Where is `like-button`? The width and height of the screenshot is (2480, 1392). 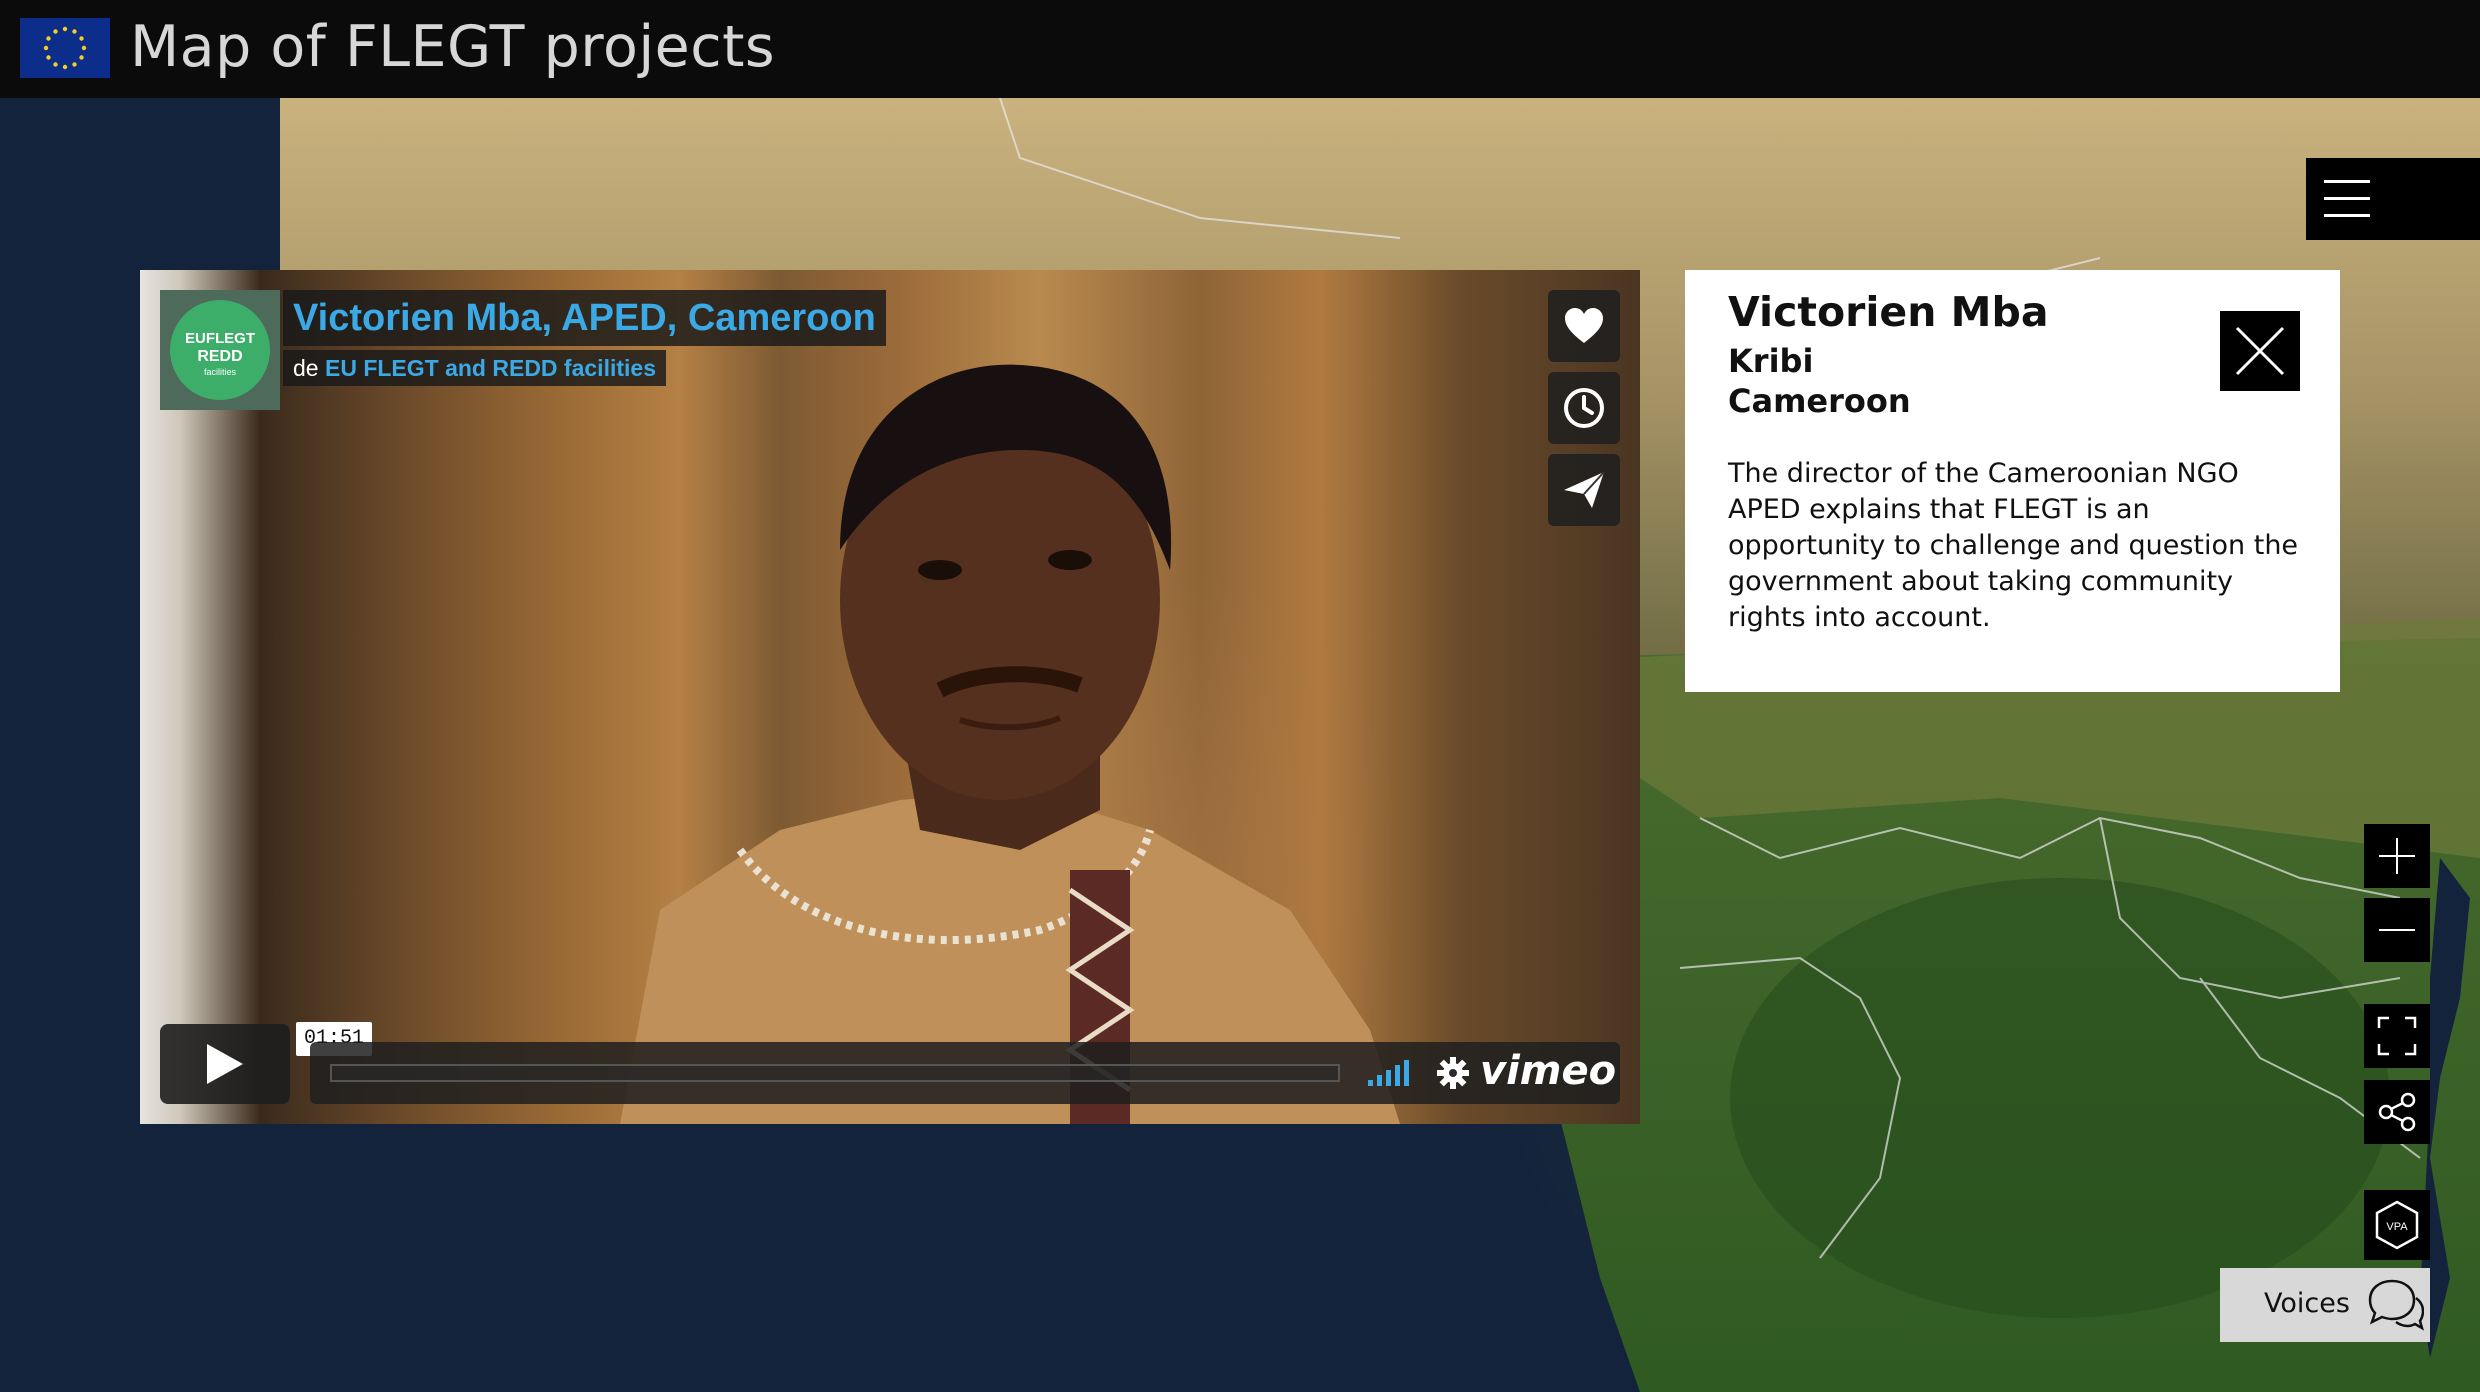
like-button is located at coordinates (1584, 326).